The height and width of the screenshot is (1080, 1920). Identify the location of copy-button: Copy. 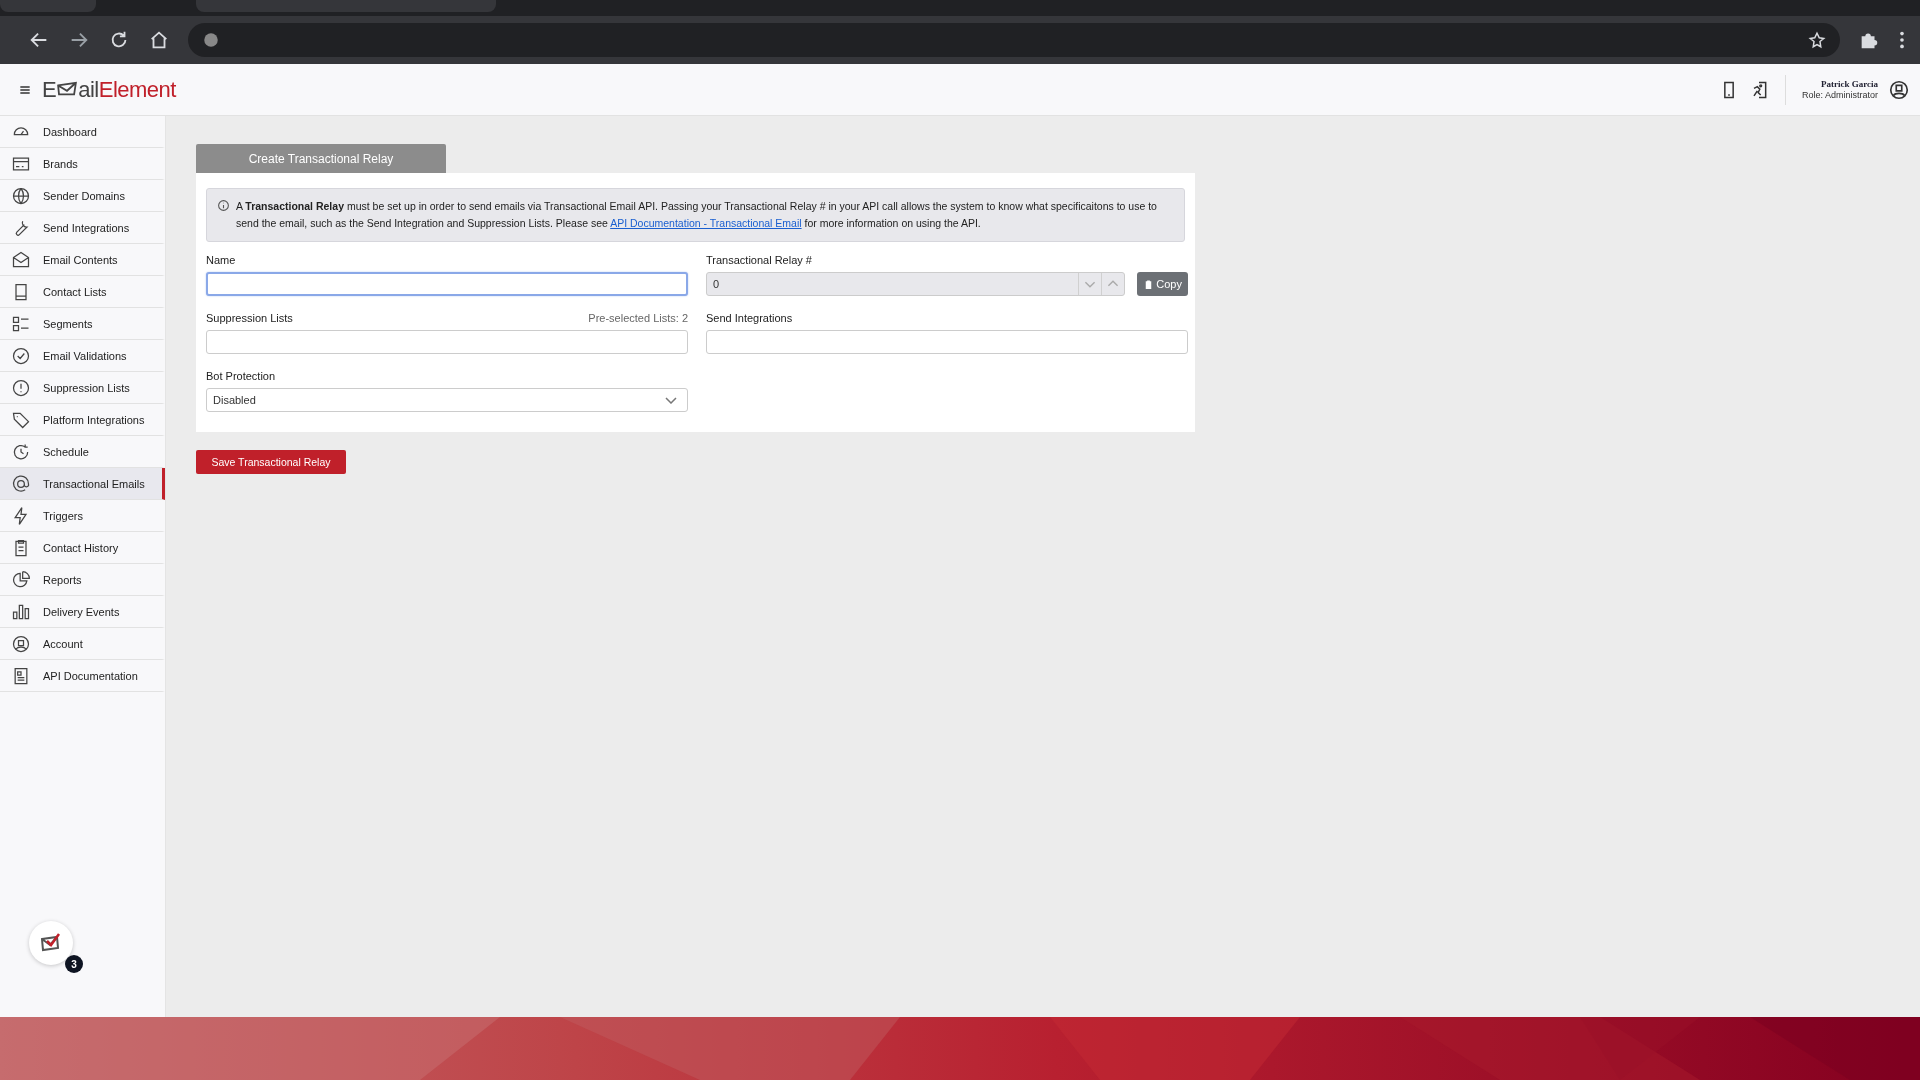
(1162, 284).